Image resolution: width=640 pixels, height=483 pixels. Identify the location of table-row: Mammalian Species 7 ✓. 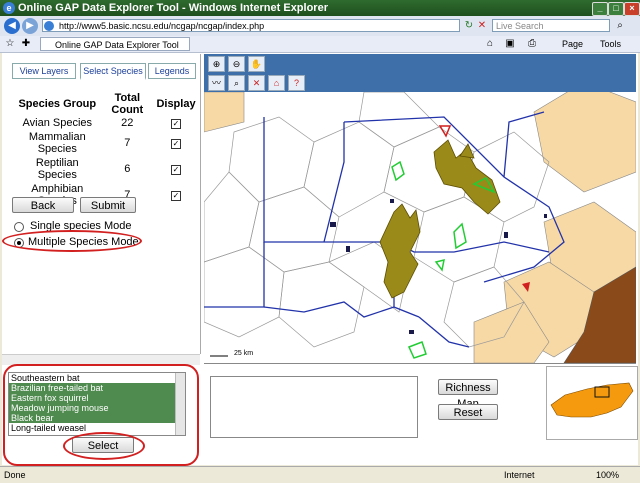
(106, 143).